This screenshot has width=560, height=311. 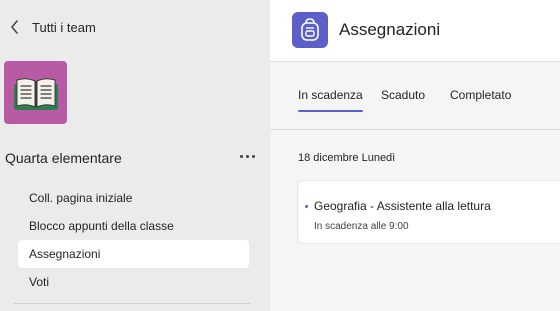 What do you see at coordinates (132, 303) in the screenshot?
I see `sidebar-divider` at bounding box center [132, 303].